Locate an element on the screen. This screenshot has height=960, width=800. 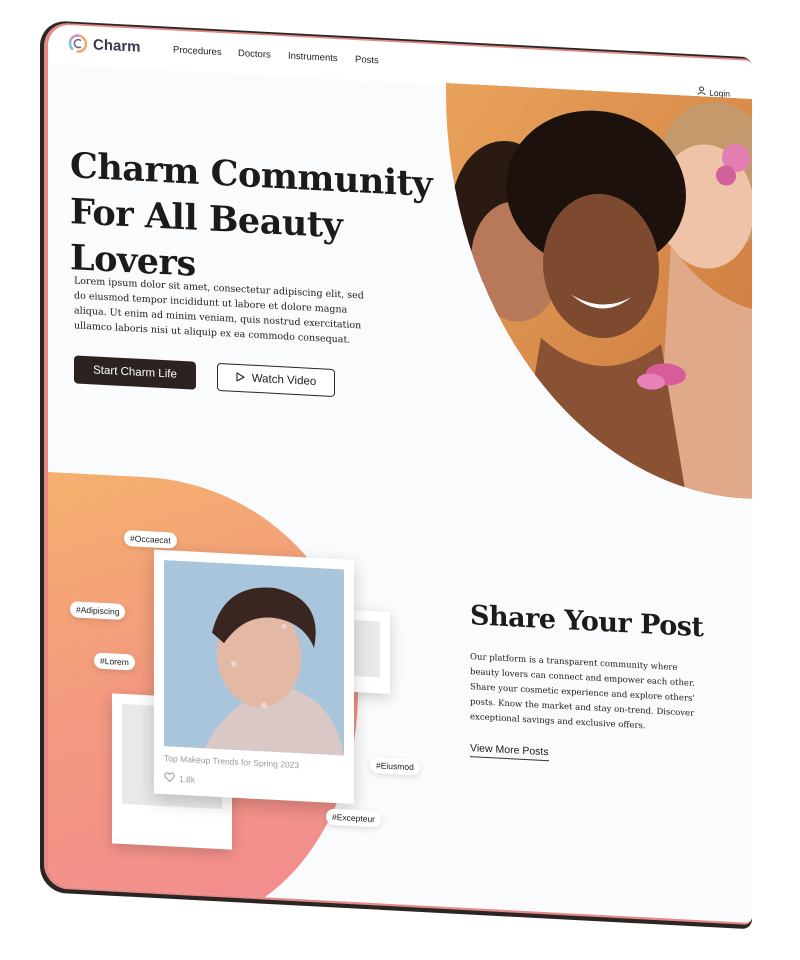
watch-video-button: Watch Video is located at coordinates (276, 380).